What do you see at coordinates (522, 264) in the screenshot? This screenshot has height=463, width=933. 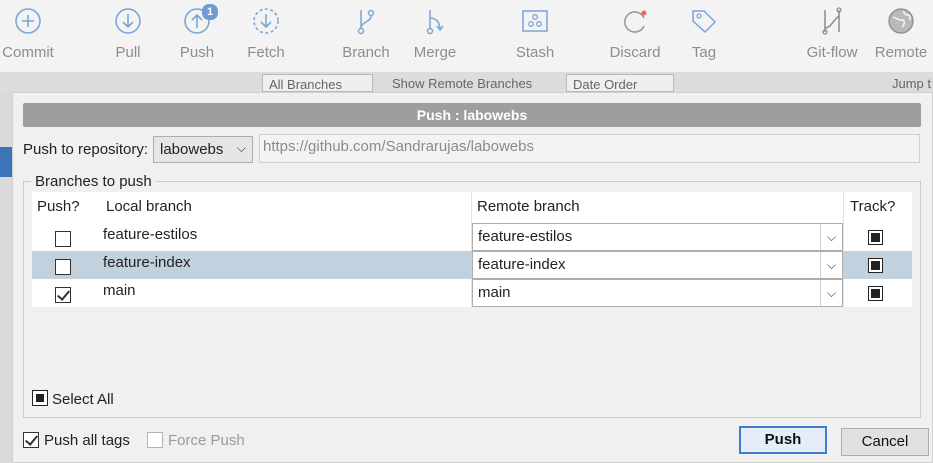 I see `remote-branch-value: feature-index` at bounding box center [522, 264].